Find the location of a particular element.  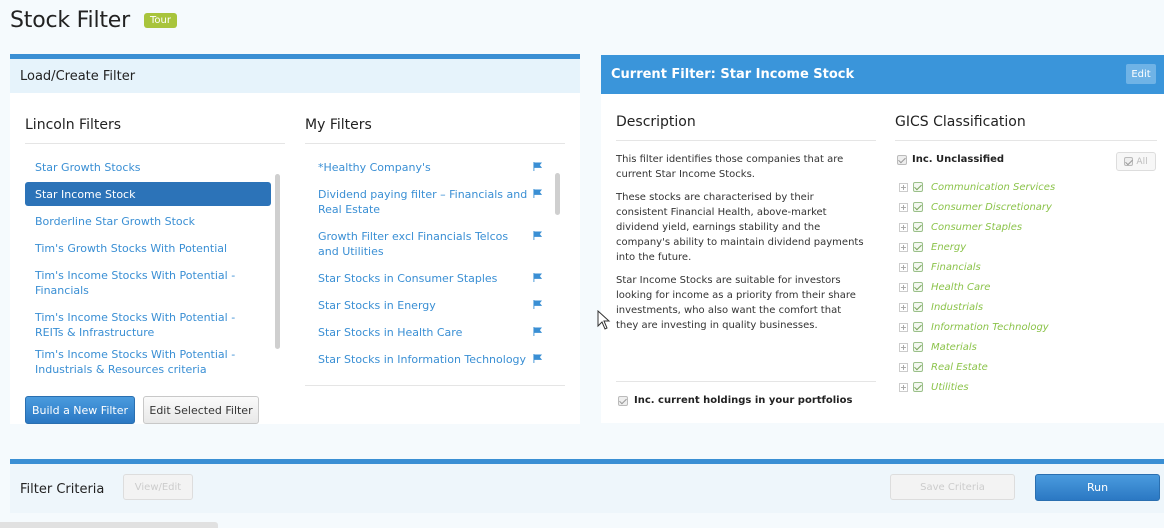

run-button: Run is located at coordinates (1097, 487).